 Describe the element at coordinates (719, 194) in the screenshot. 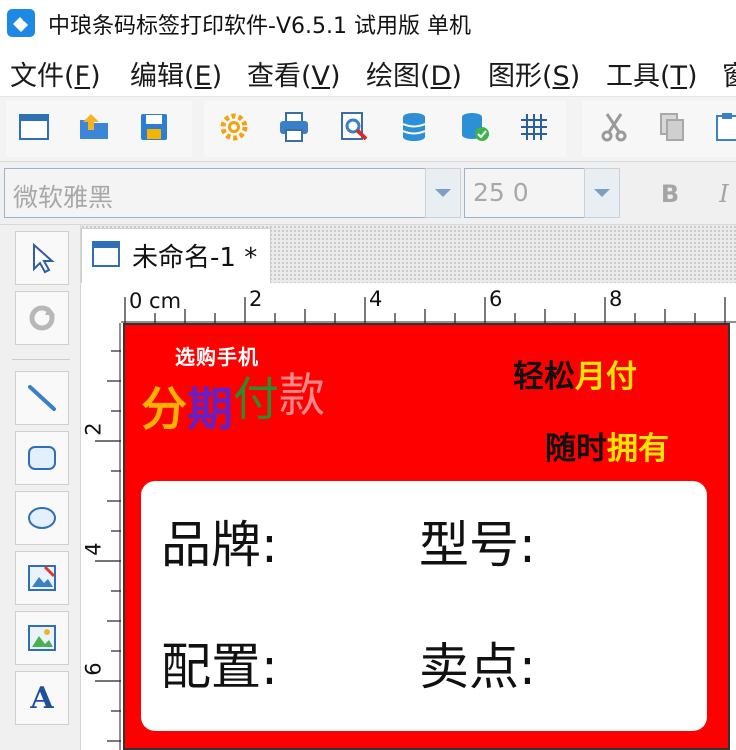

I see `italic-button: I` at that location.